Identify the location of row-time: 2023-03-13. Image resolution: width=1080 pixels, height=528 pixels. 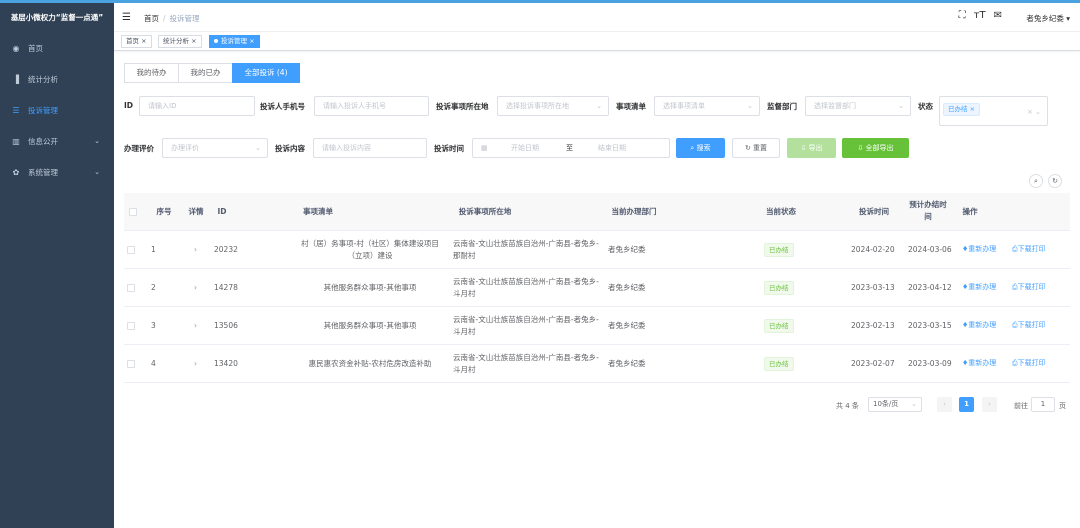
(873, 287).